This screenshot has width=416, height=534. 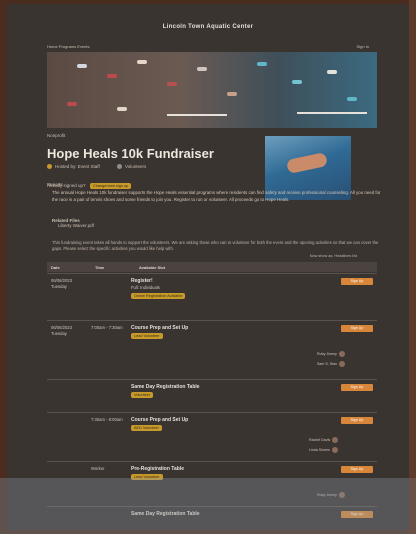 I want to click on related-files: Related Files Liberty Waiver.pdf, so click(x=73, y=223).